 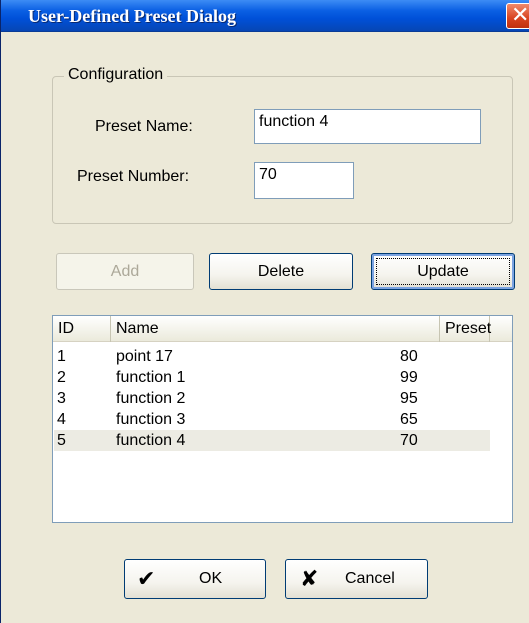 What do you see at coordinates (409, 440) in the screenshot?
I see `row-preset: 70` at bounding box center [409, 440].